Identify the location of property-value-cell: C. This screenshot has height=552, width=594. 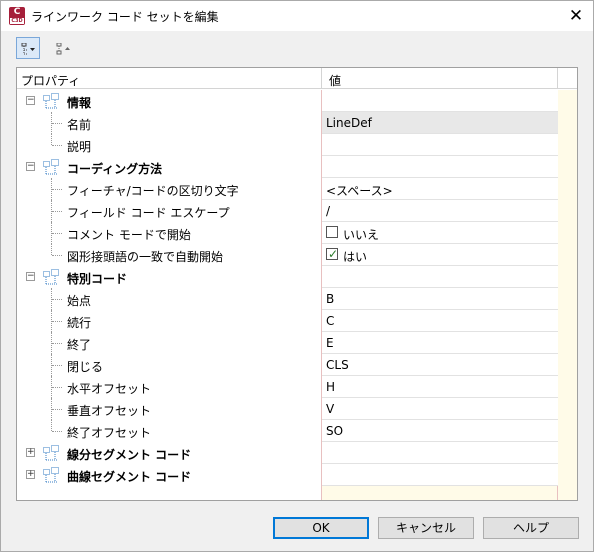
(440, 321).